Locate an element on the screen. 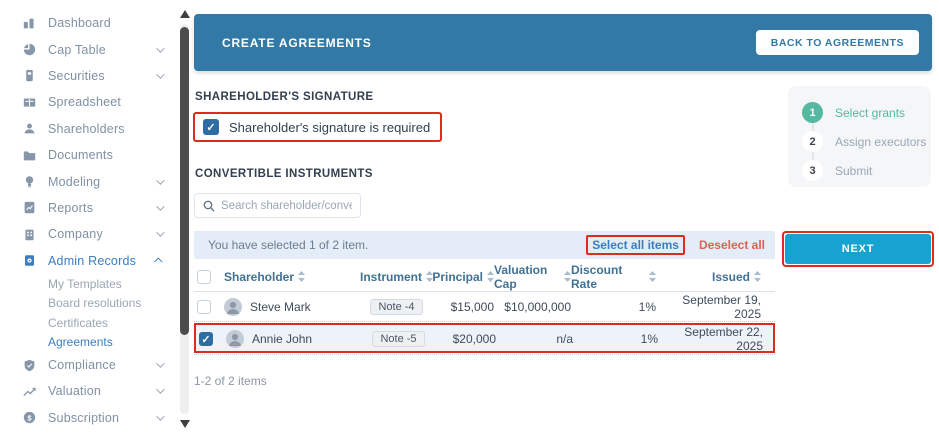 This screenshot has height=436, width=939. records-icon is located at coordinates (29, 261).